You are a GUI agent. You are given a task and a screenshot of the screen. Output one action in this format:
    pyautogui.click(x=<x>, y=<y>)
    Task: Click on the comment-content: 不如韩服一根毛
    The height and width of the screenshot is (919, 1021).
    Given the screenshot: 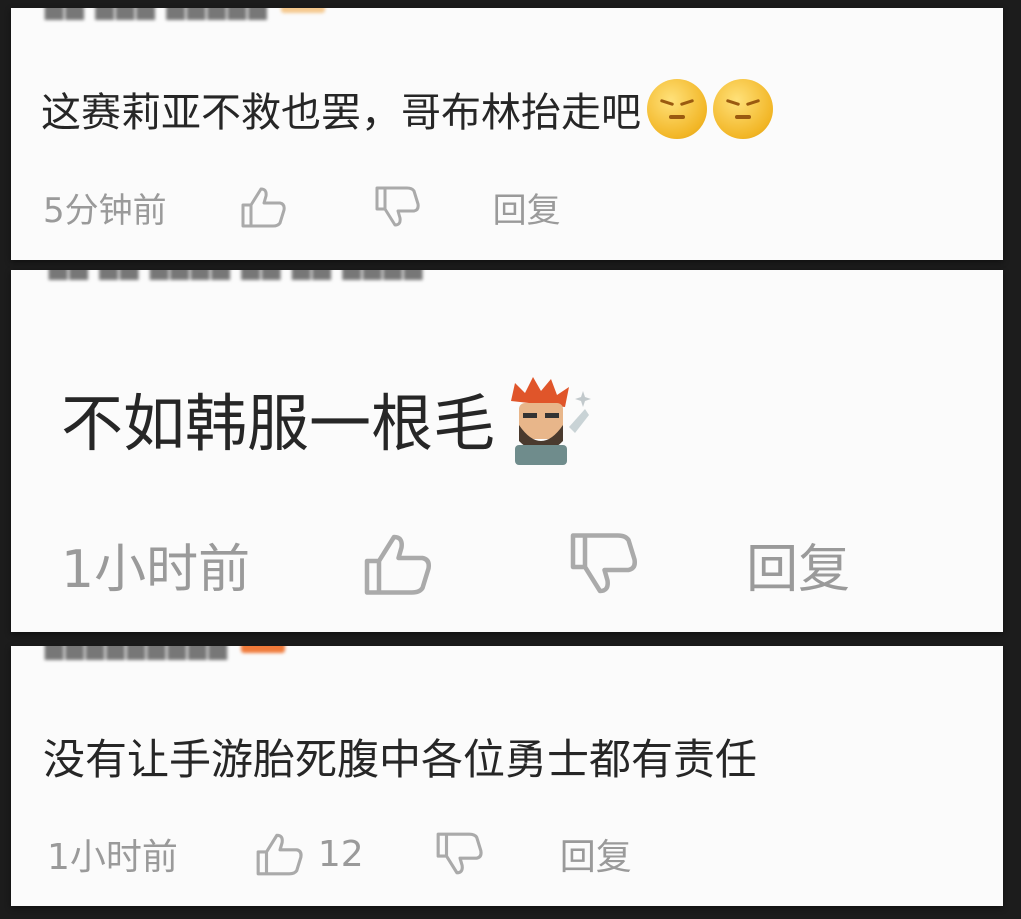 What is the action you would take?
    pyautogui.click(x=327, y=418)
    